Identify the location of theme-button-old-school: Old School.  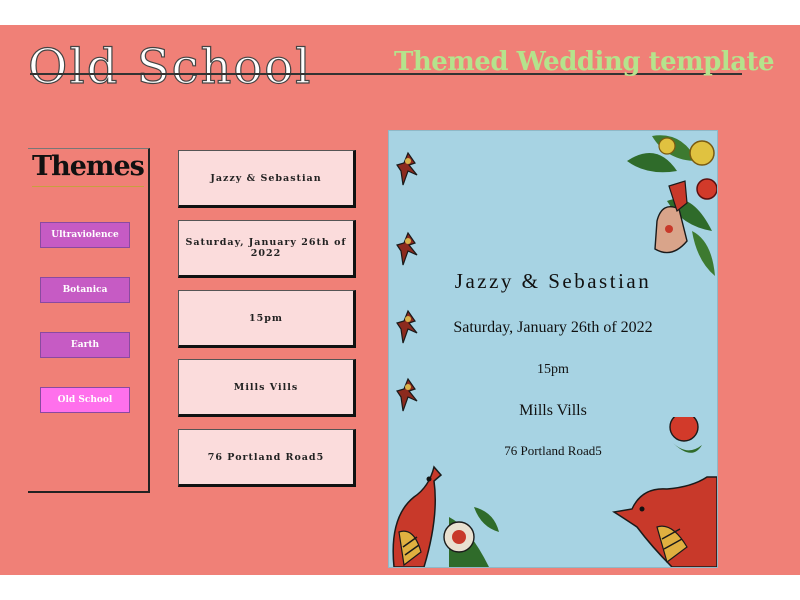
(85, 400).